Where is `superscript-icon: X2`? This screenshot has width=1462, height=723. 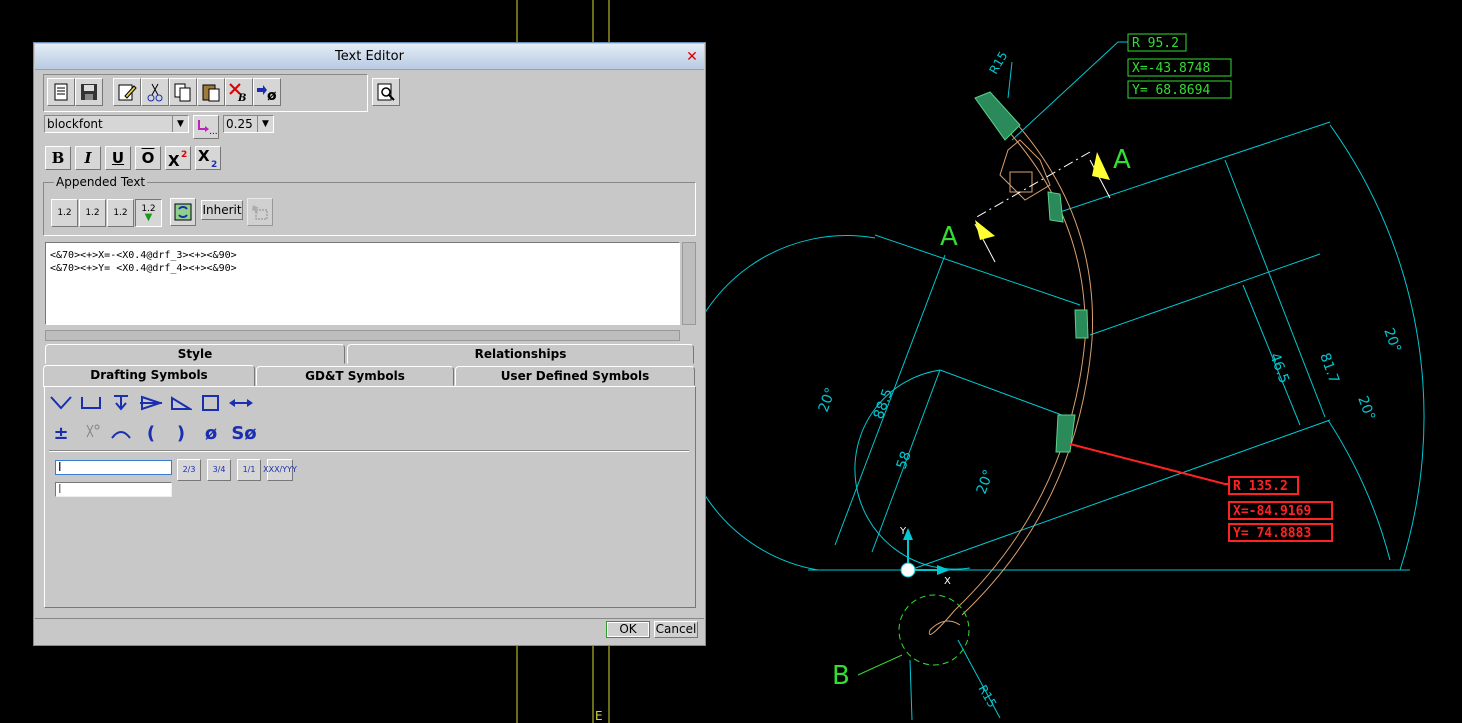
superscript-icon: X2 is located at coordinates (177, 159).